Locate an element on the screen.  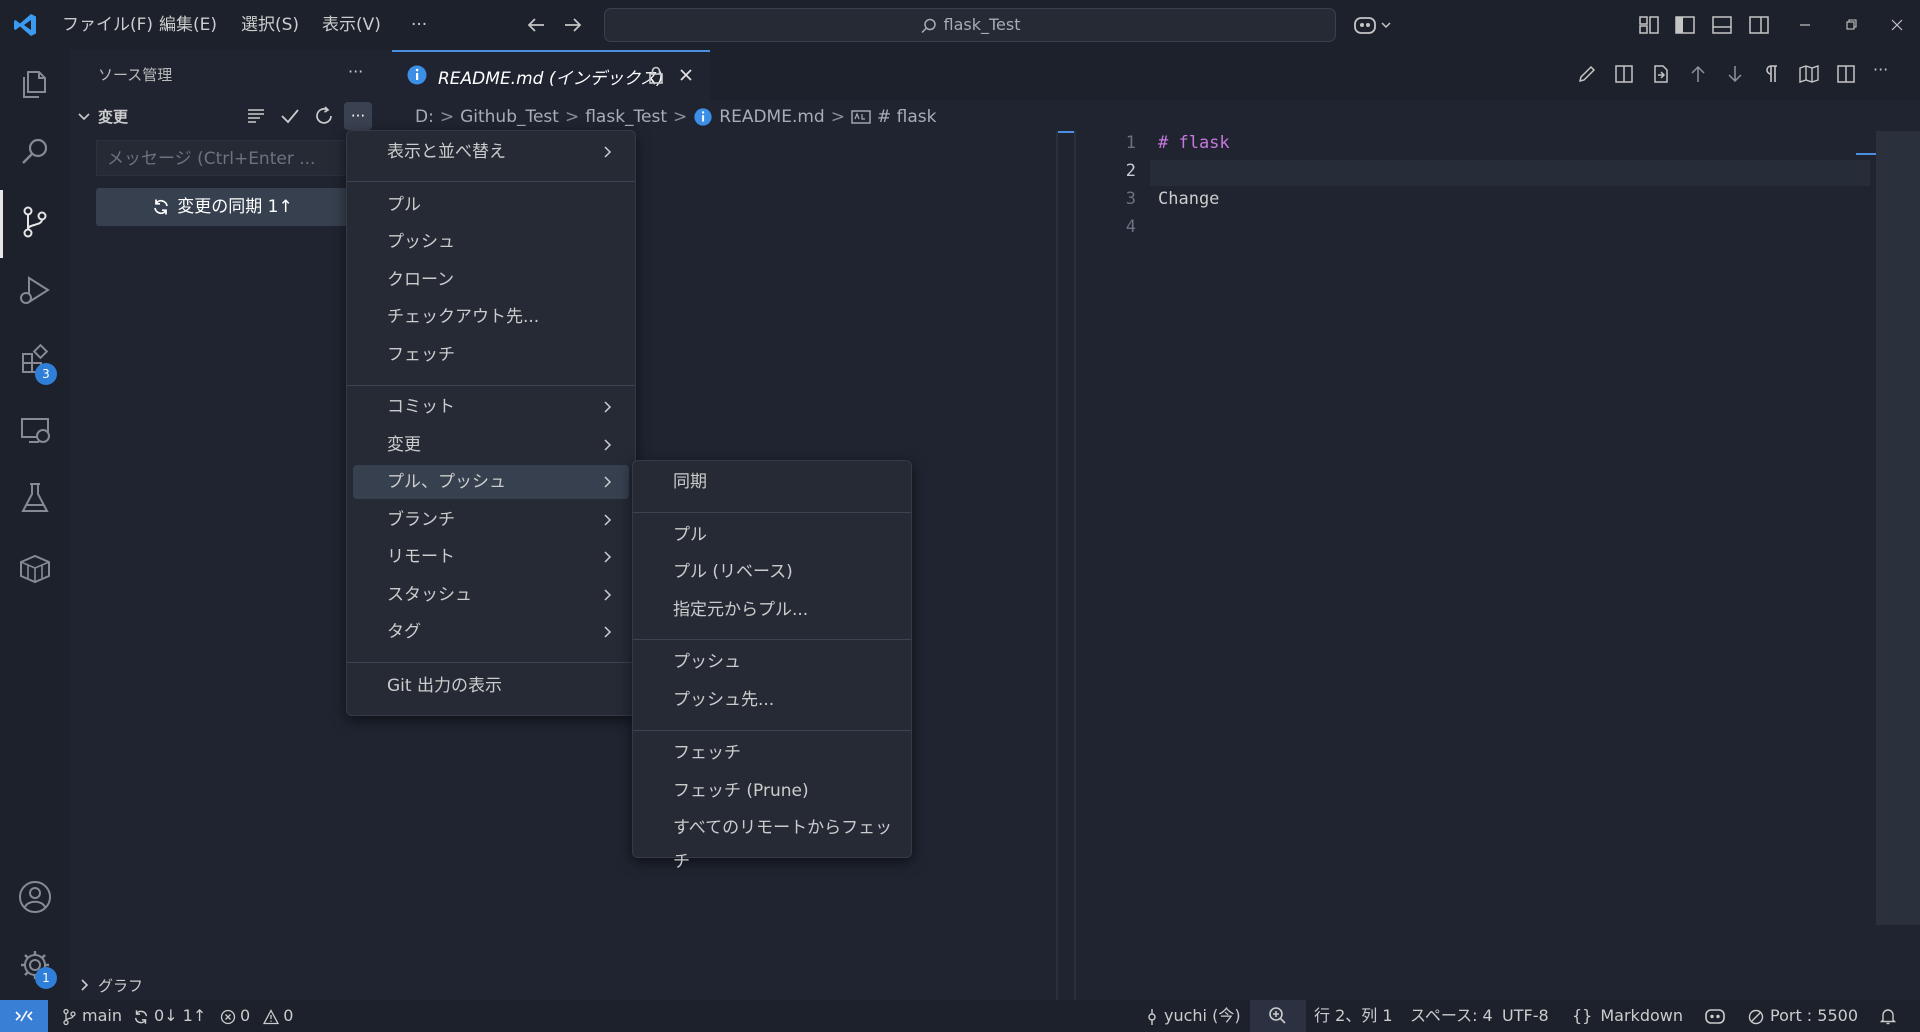
refresh-icon is located at coordinates (324, 116).